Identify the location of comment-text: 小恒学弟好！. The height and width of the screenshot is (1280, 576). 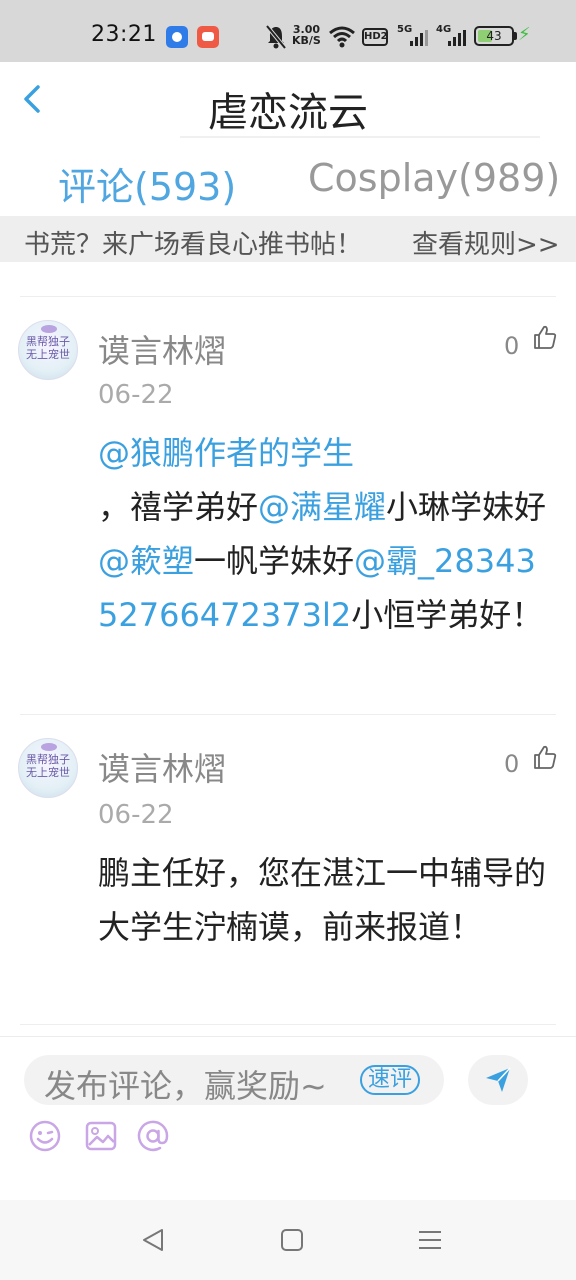
(447, 615).